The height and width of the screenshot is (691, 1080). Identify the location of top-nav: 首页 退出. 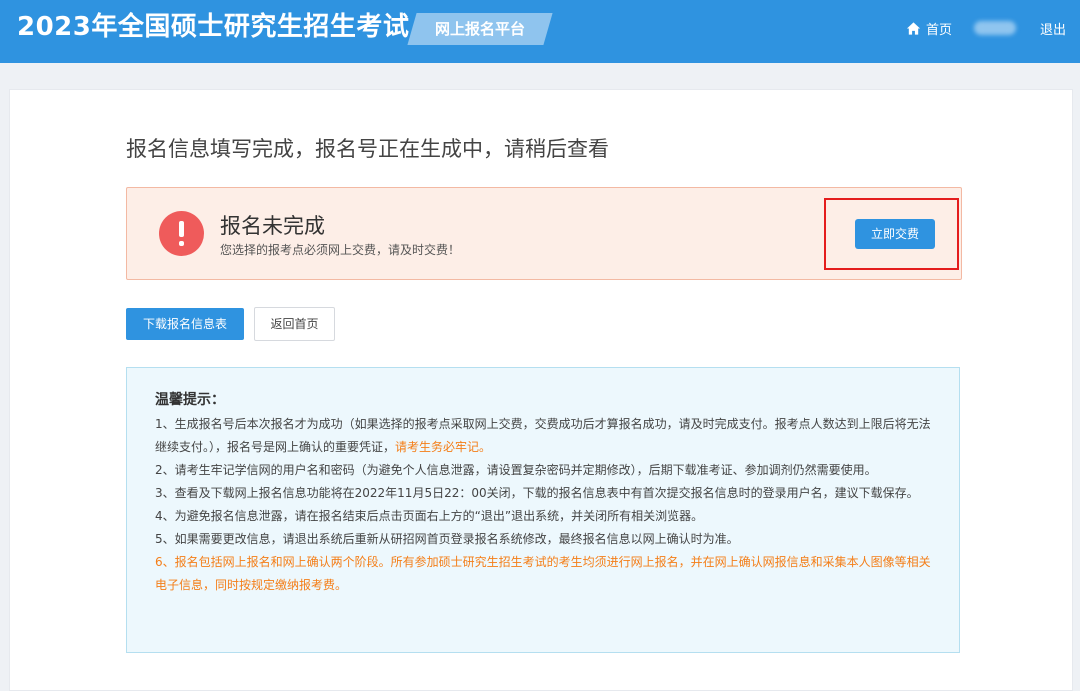
(986, 28).